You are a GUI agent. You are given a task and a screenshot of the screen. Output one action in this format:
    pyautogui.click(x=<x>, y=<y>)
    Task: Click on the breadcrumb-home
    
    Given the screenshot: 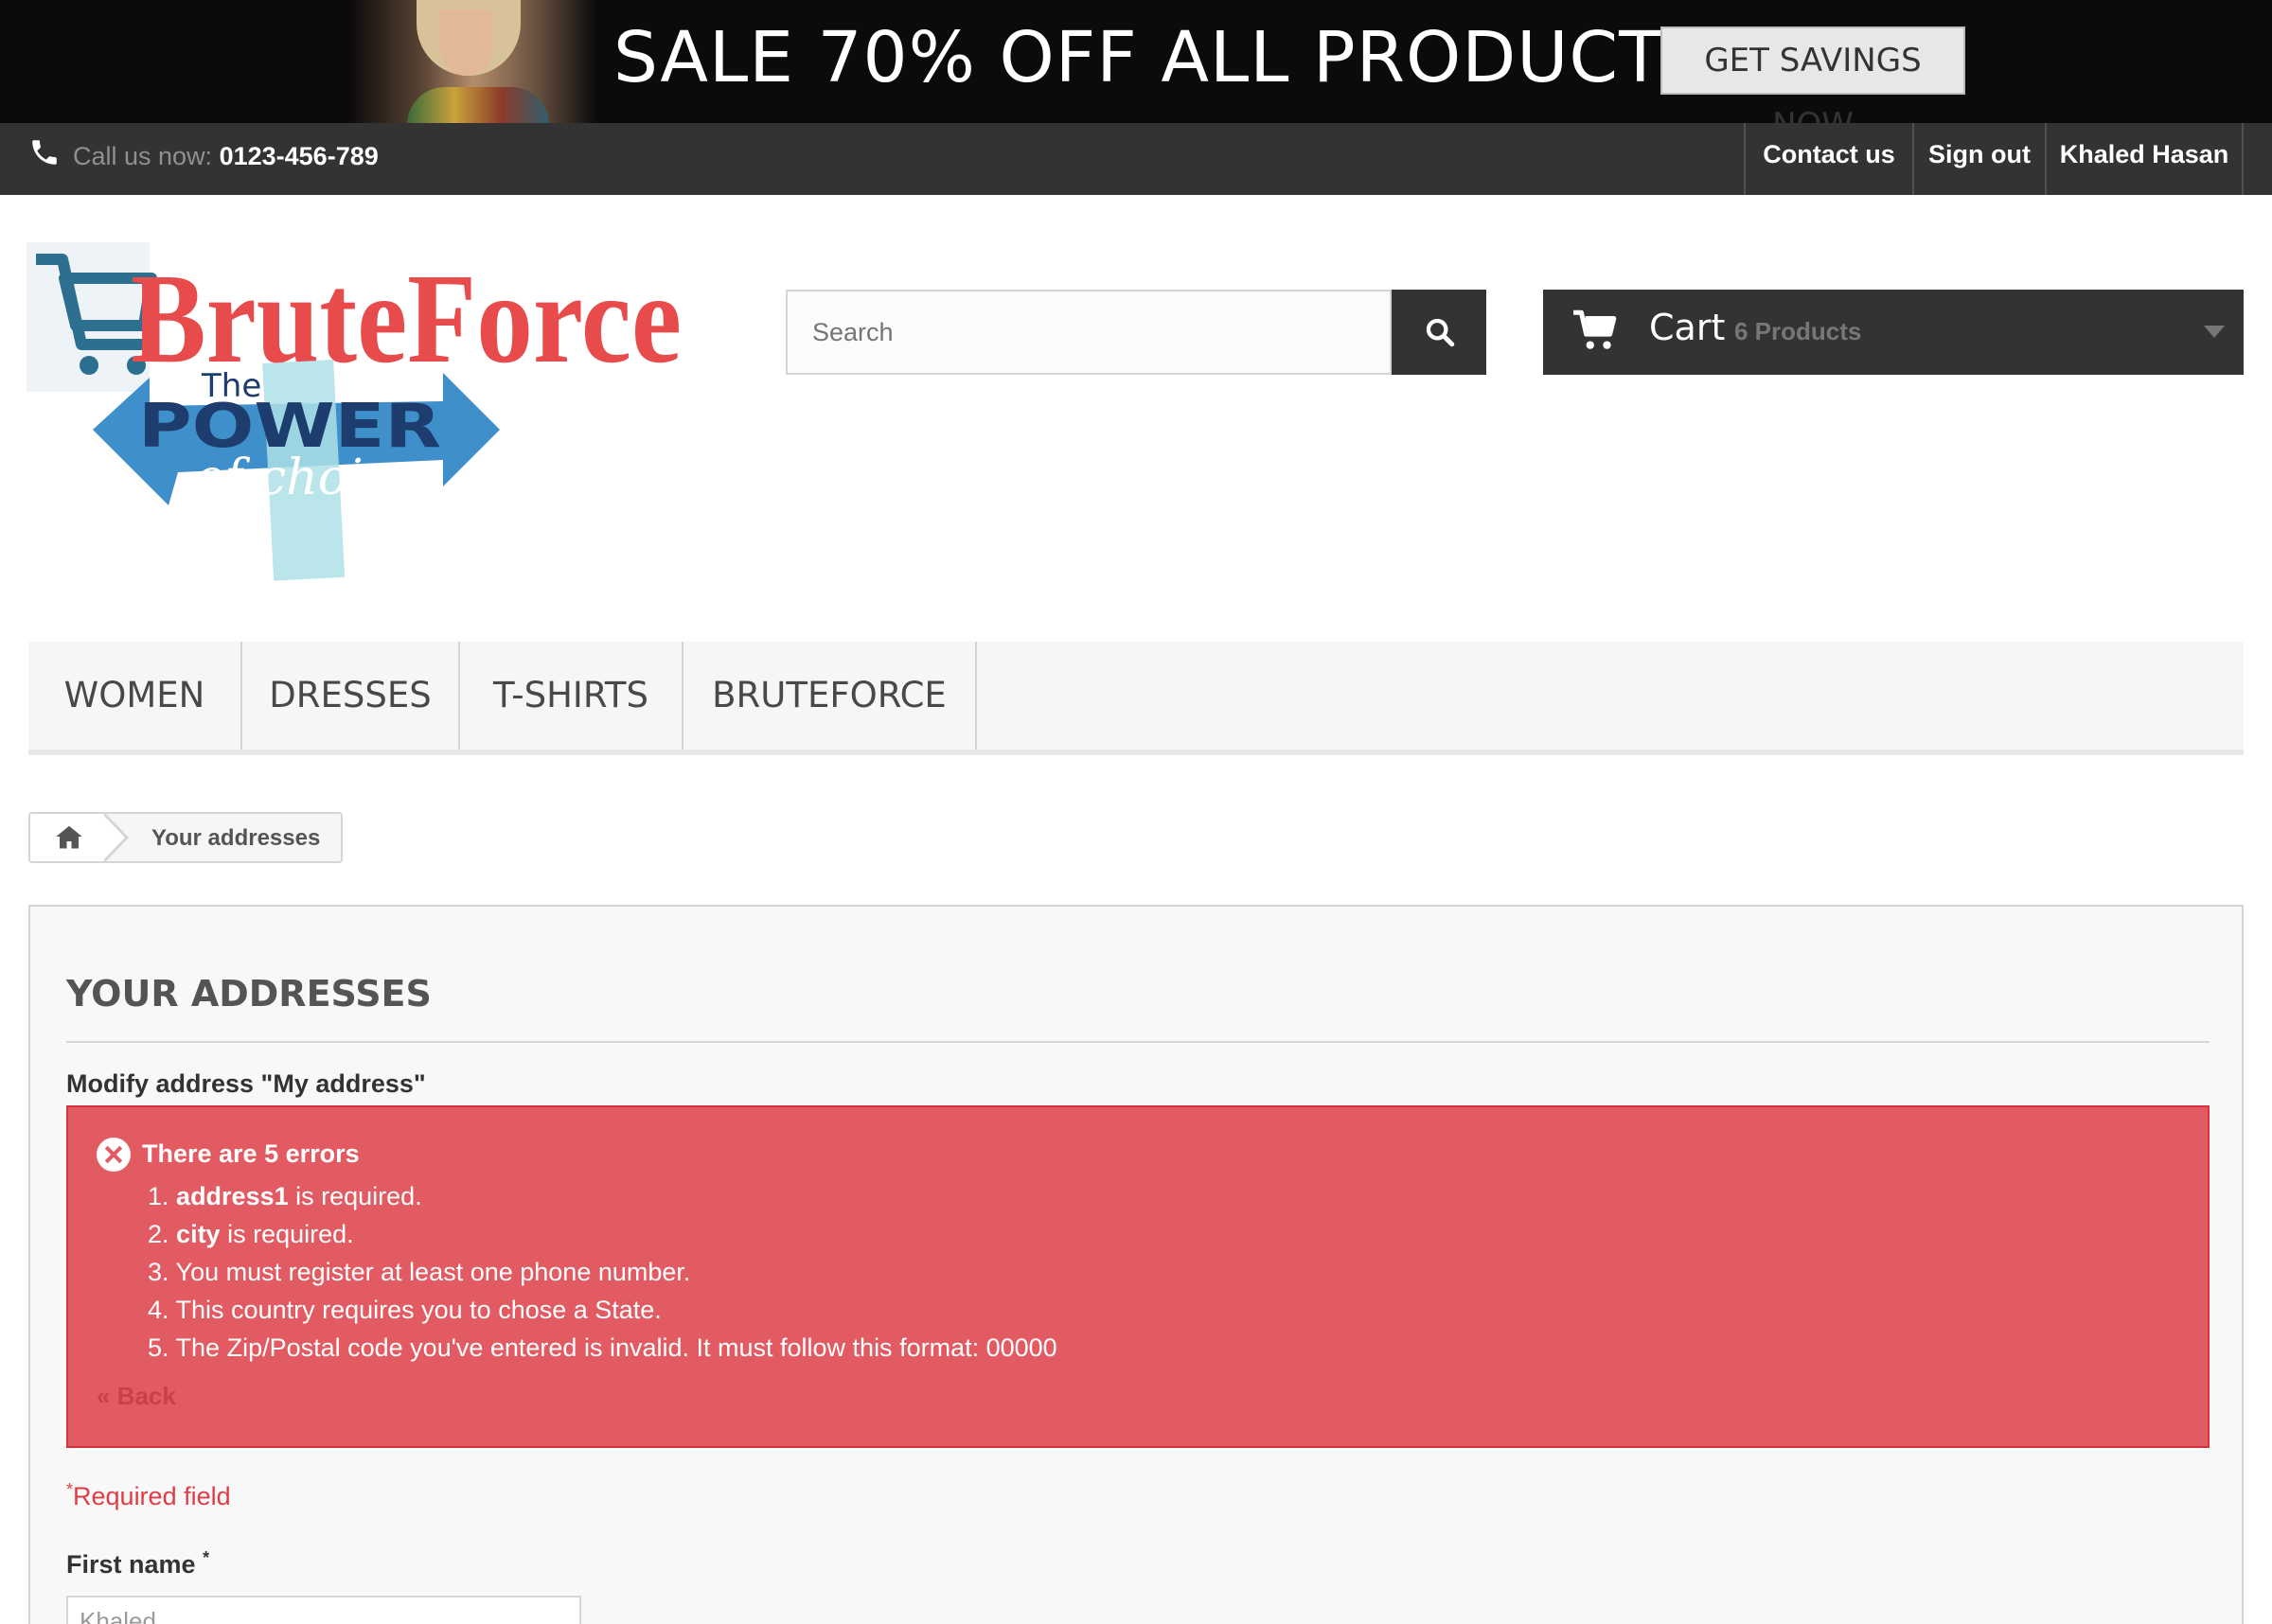 What is the action you would take?
    pyautogui.click(x=68, y=838)
    